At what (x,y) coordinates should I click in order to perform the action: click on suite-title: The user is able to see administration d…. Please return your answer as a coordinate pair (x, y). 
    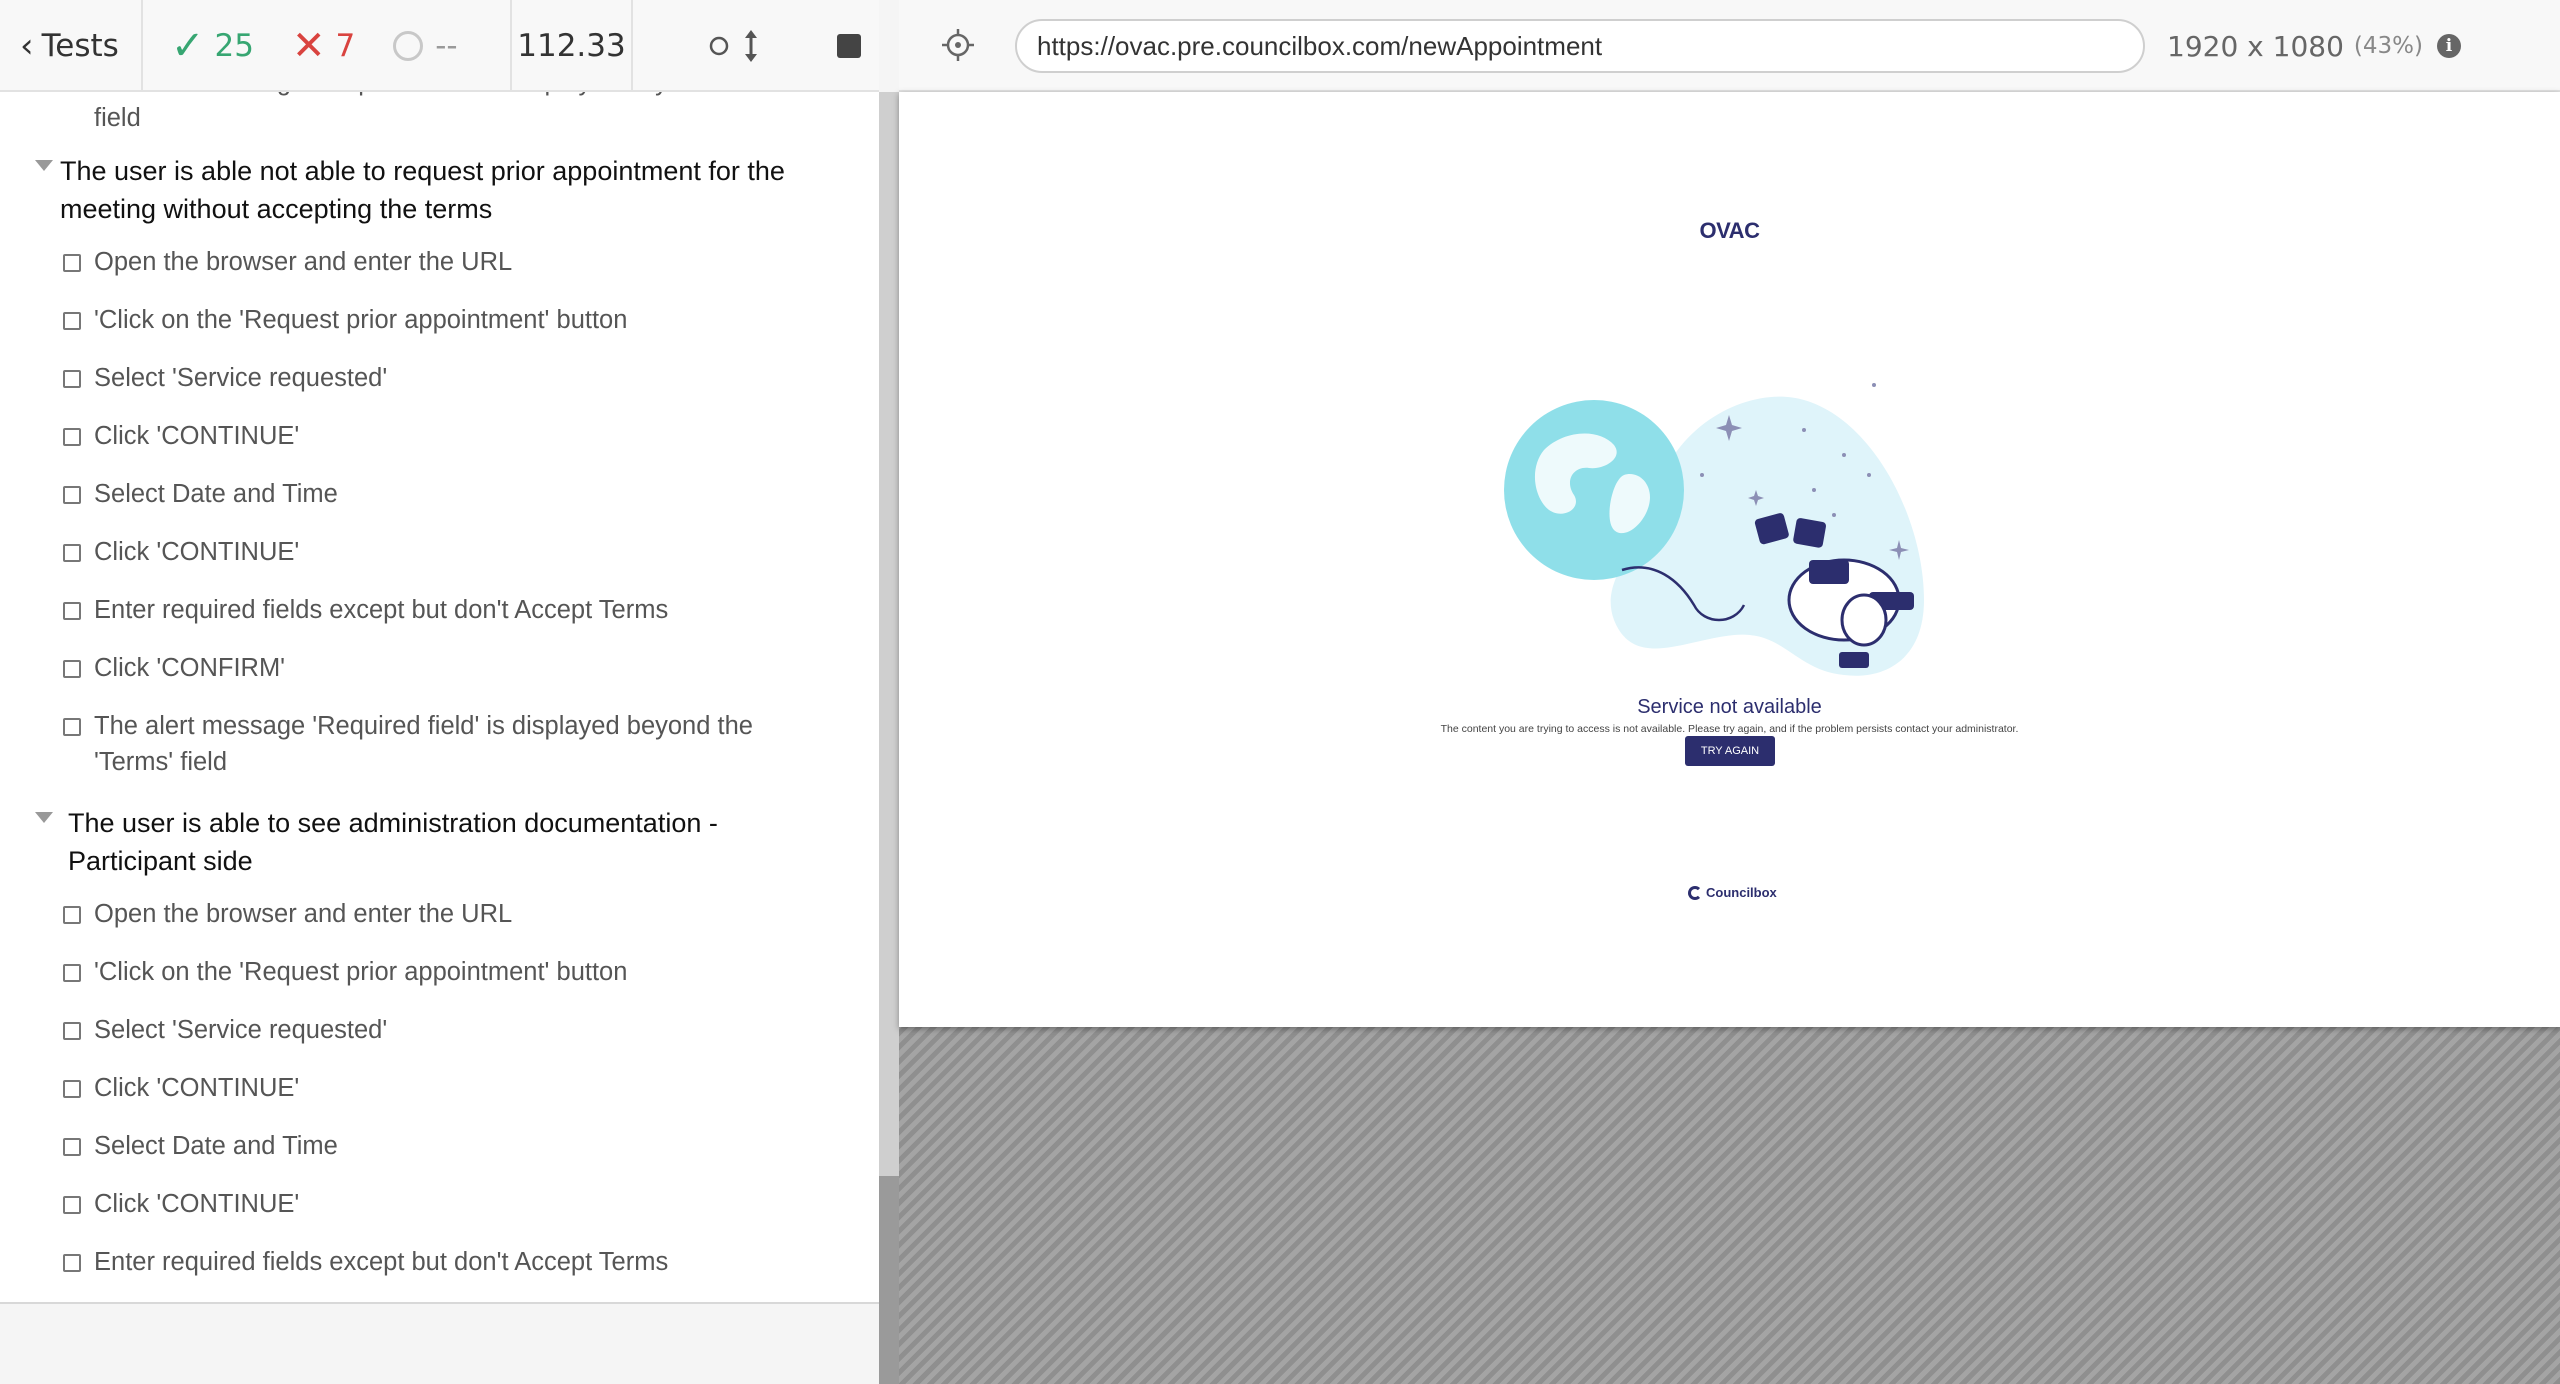
    Looking at the image, I should click on (393, 842).